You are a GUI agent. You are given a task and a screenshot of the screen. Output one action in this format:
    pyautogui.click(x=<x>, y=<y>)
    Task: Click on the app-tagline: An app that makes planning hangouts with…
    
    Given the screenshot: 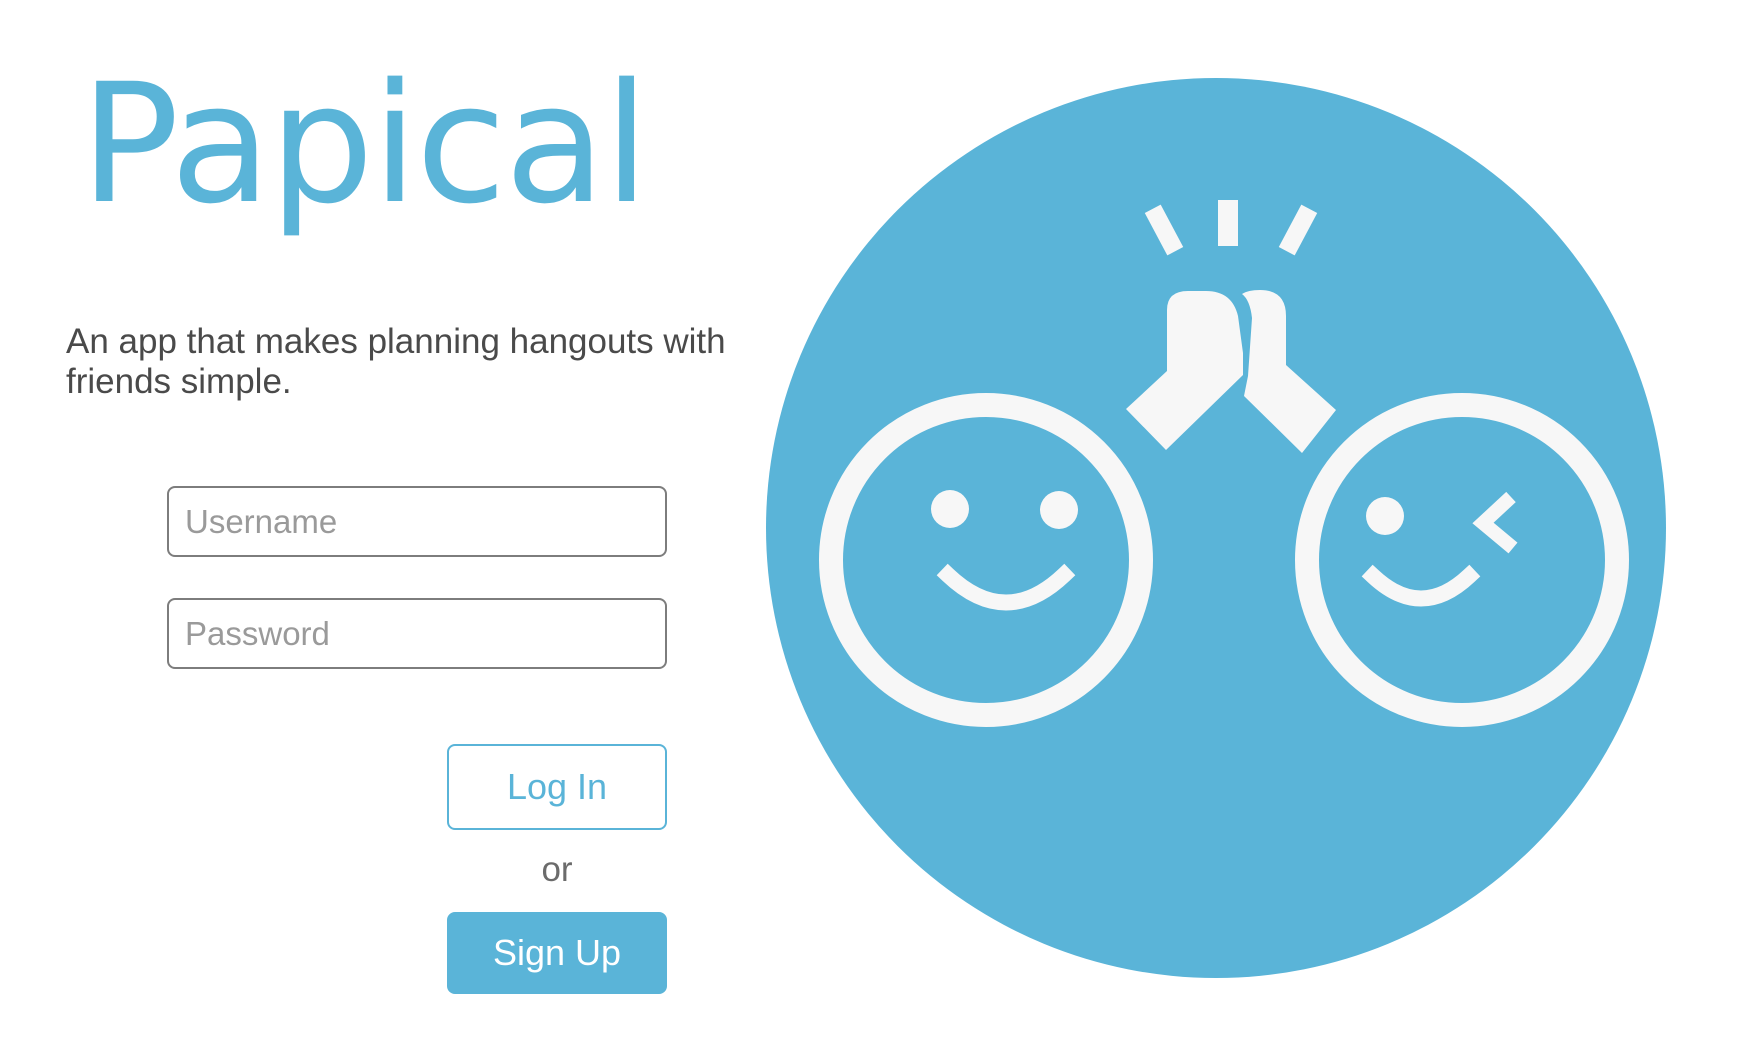 What is the action you would take?
    pyautogui.click(x=396, y=361)
    